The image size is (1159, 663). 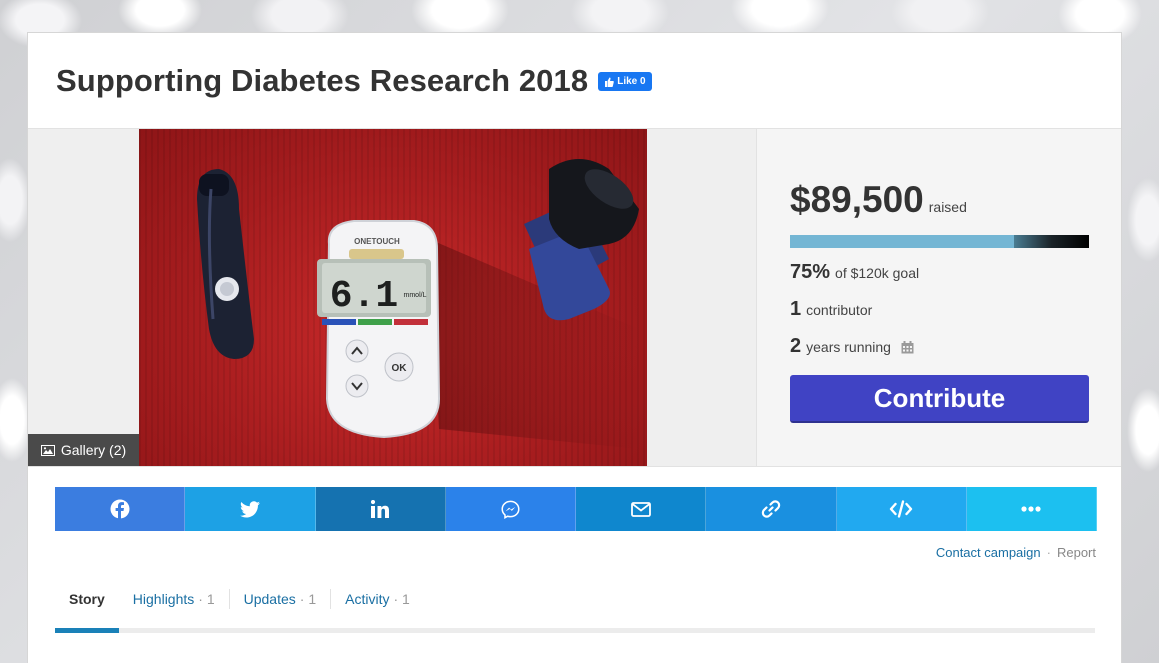 What do you see at coordinates (93, 450) in the screenshot?
I see `gallery-label: Gallery (2)` at bounding box center [93, 450].